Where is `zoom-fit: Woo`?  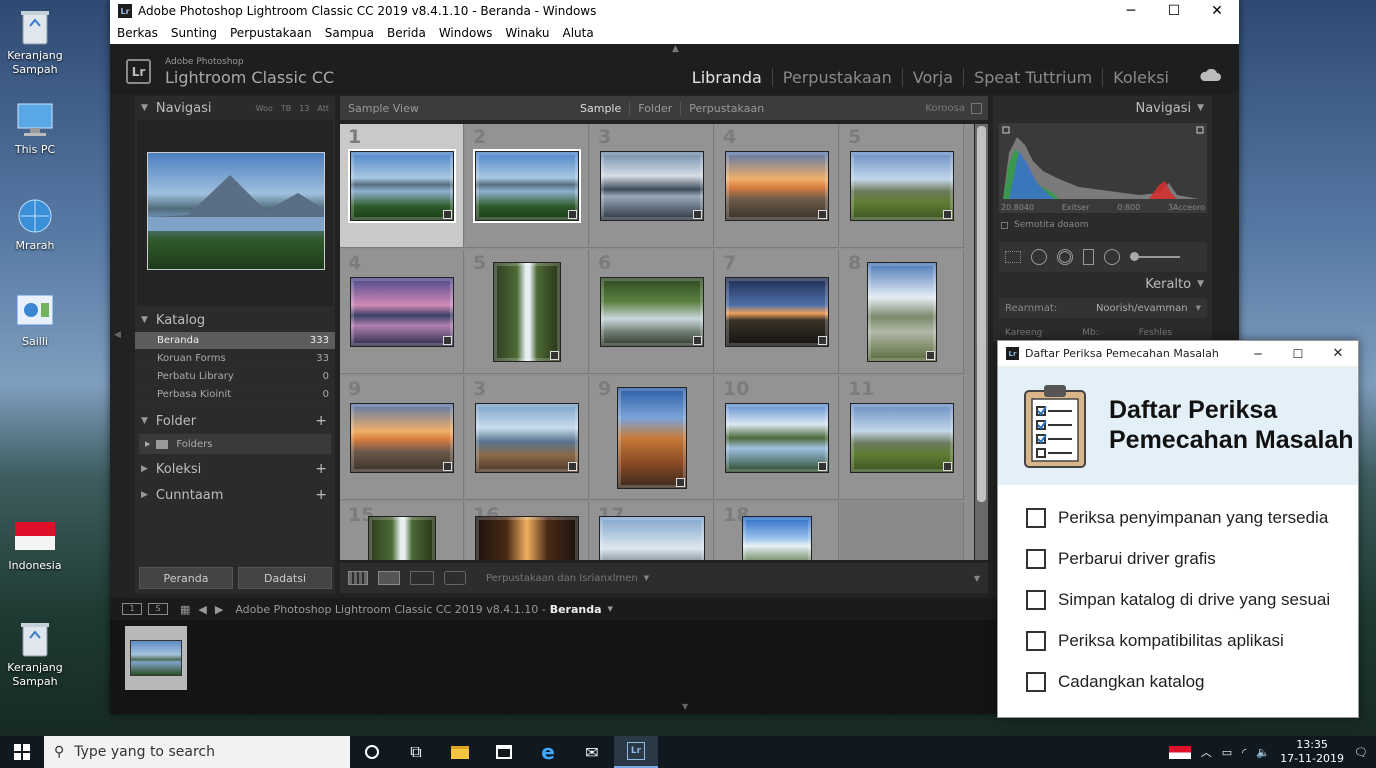
zoom-fit: Woo is located at coordinates (264, 108).